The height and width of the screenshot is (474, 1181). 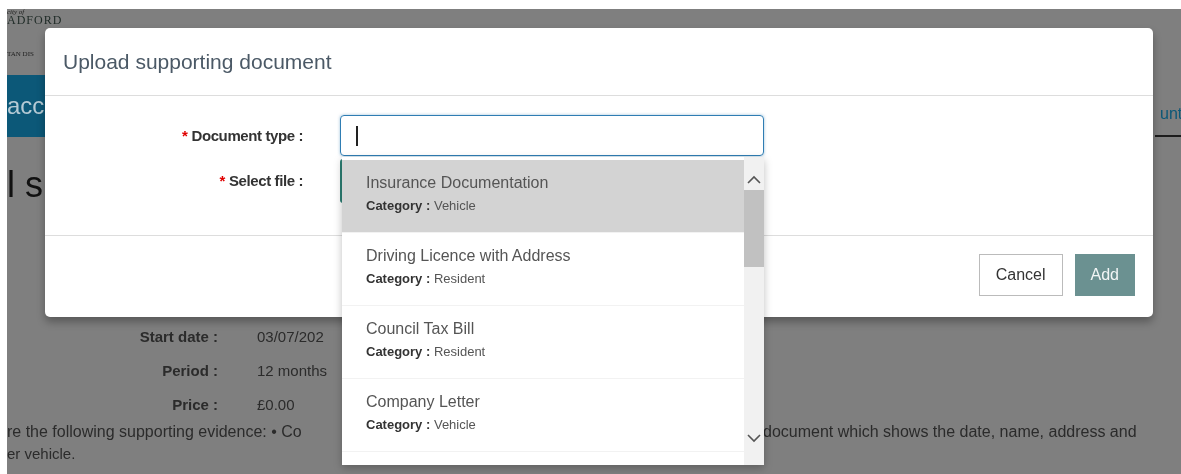 I want to click on detail-value: 12 months, so click(x=292, y=371).